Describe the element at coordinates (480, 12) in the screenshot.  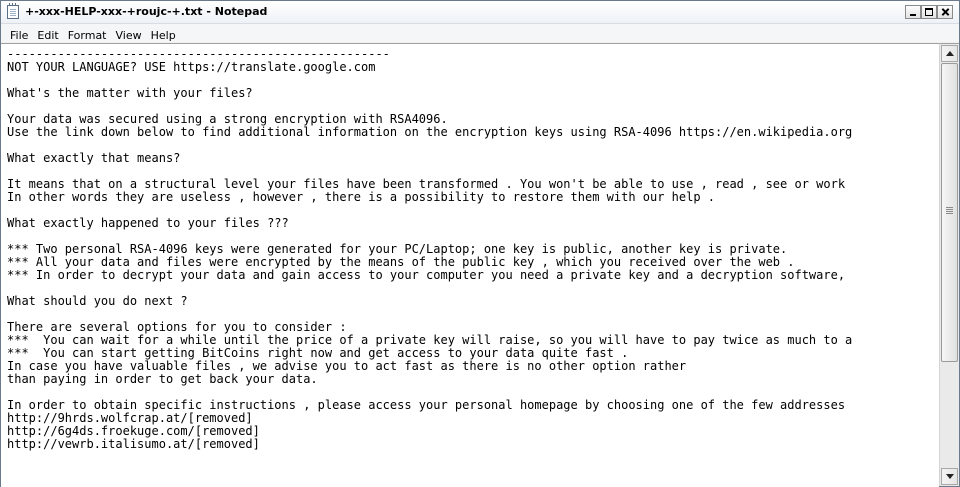
I see `title-bar: +-xxx-HELP-xxx-+roujc-+.txt - Notepad` at that location.